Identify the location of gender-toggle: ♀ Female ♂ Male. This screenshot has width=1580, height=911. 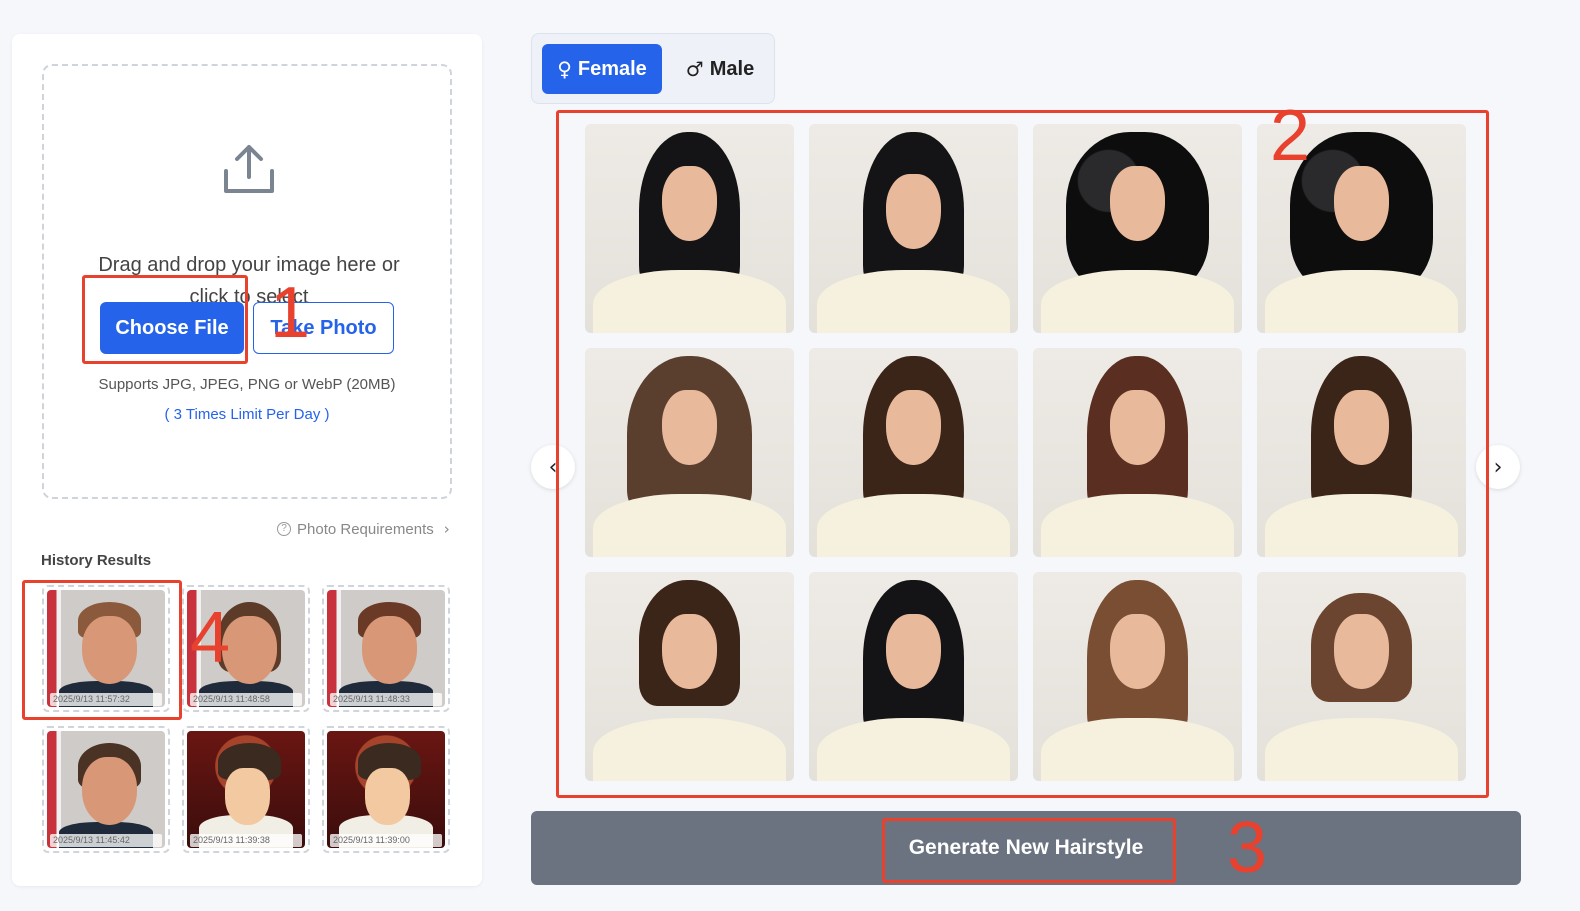
(653, 68).